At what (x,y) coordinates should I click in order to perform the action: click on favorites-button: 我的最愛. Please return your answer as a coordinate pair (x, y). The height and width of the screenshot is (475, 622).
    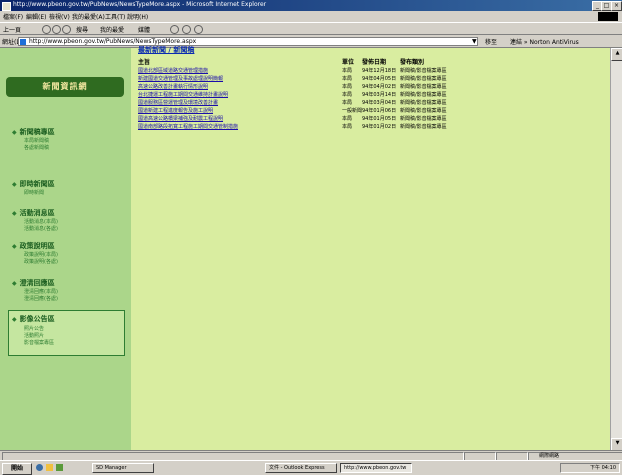
    Looking at the image, I should click on (112, 29).